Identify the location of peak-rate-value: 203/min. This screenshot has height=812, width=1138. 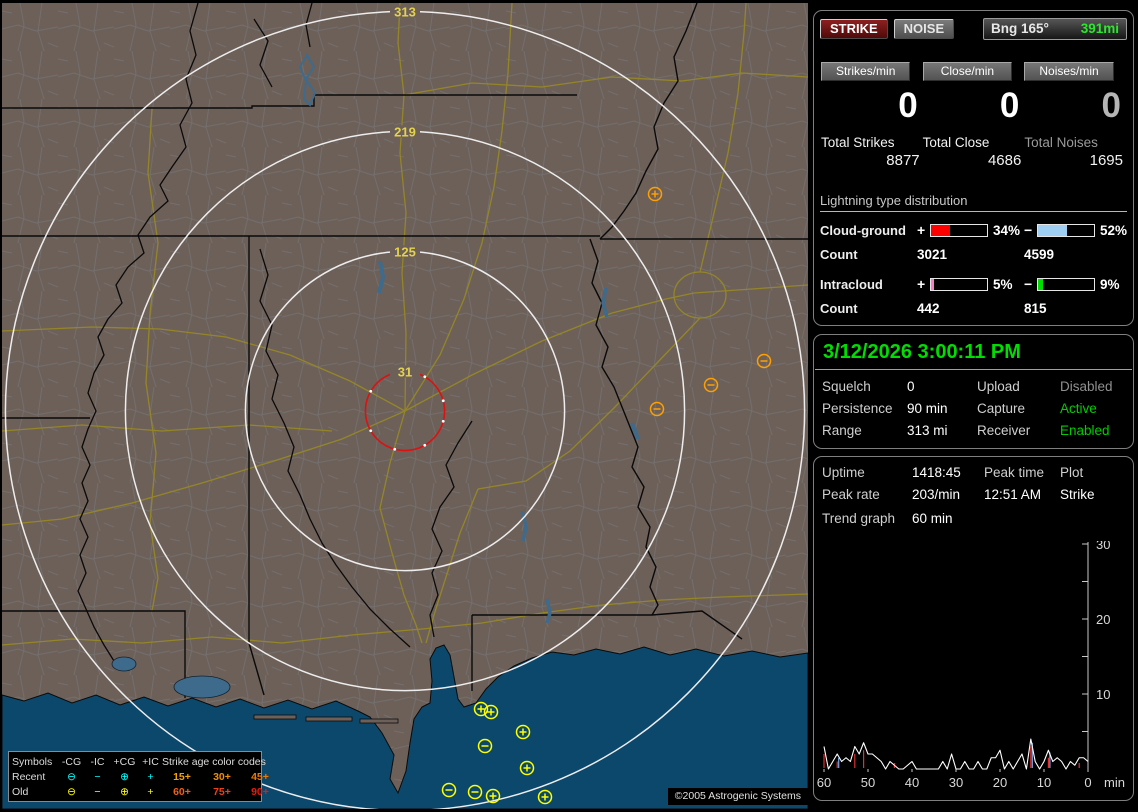
(936, 494).